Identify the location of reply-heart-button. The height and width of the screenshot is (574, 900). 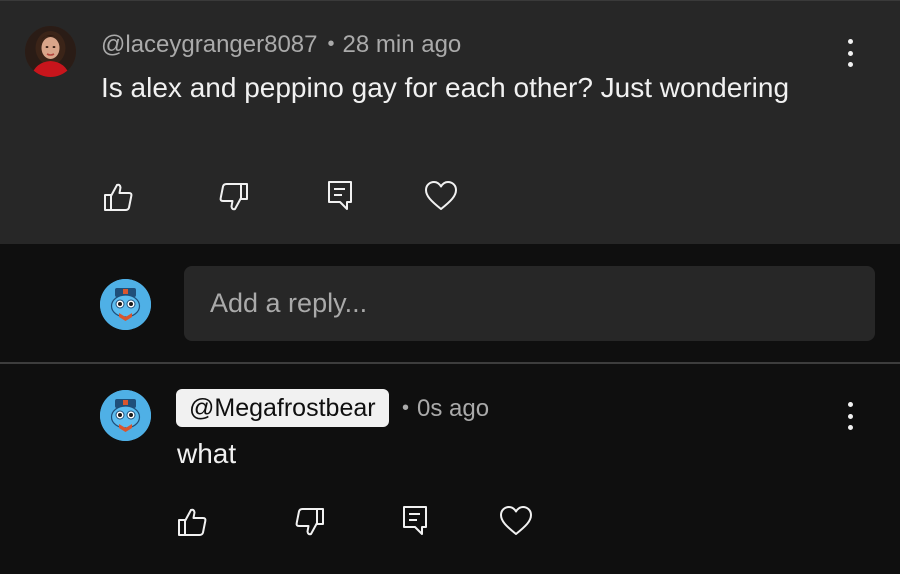
(516, 521).